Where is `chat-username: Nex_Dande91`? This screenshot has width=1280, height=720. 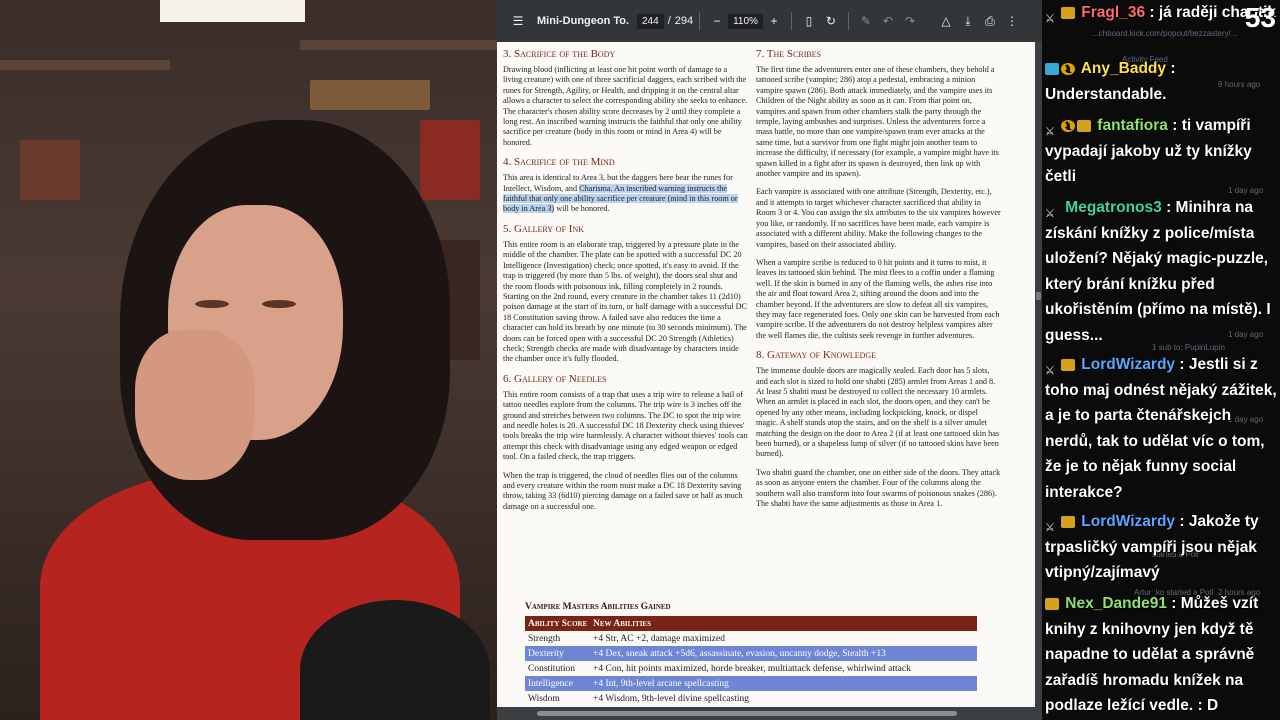
chat-username: Nex_Dande91 is located at coordinates (1114, 603).